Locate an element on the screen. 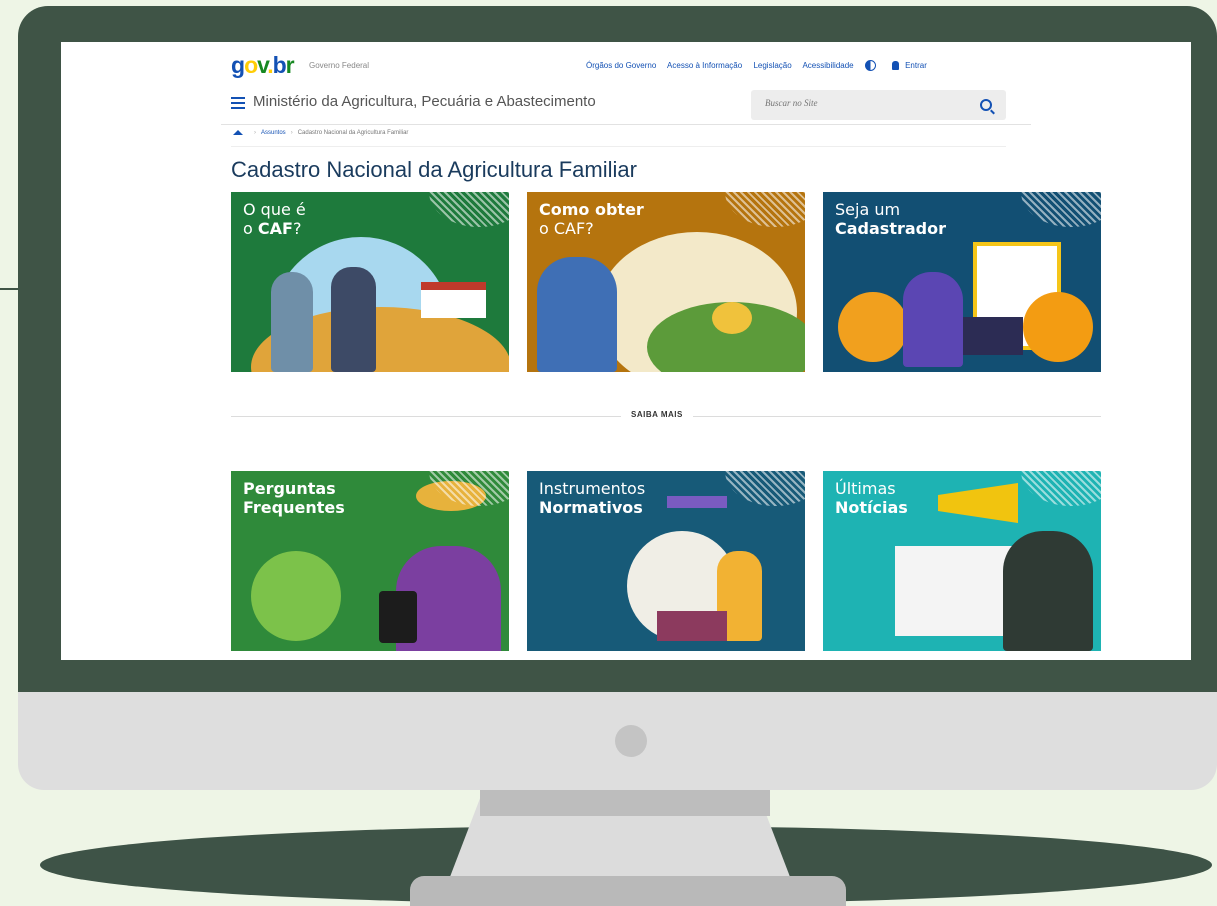  card-title: Últimas Notícias is located at coordinates (871, 498).